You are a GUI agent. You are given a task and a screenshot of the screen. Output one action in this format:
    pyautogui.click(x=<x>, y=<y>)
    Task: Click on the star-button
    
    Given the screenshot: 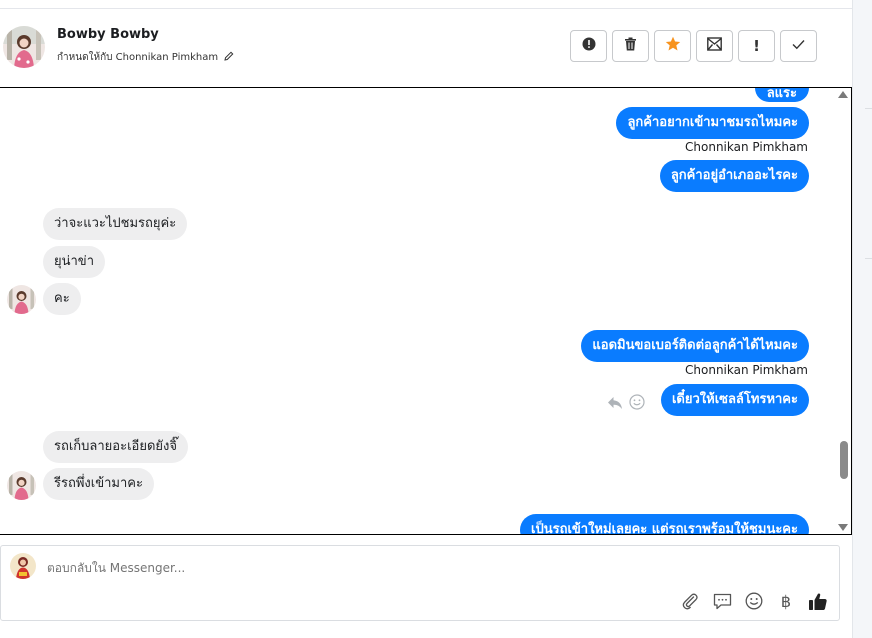 What is the action you would take?
    pyautogui.click(x=672, y=46)
    